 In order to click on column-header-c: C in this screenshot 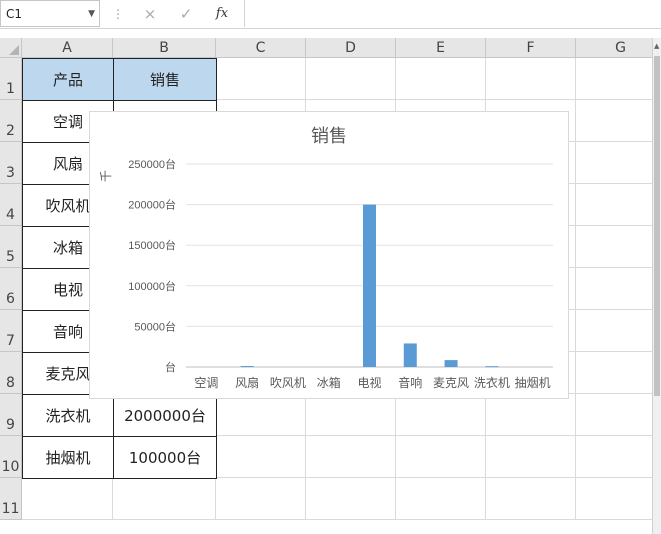, I will do `click(261, 48)`.